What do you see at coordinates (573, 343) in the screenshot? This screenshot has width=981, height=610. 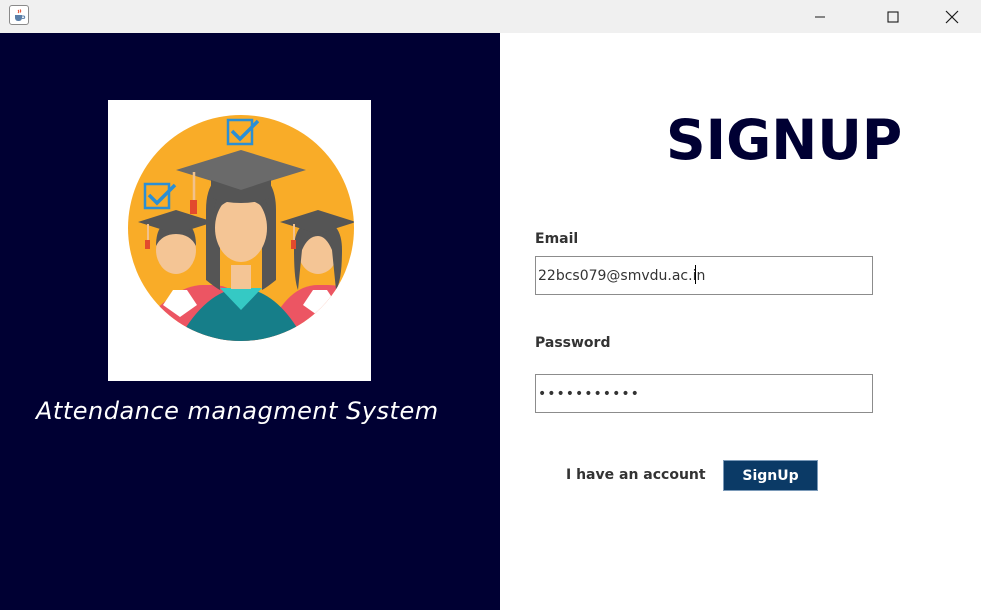 I see `password-label: Password` at bounding box center [573, 343].